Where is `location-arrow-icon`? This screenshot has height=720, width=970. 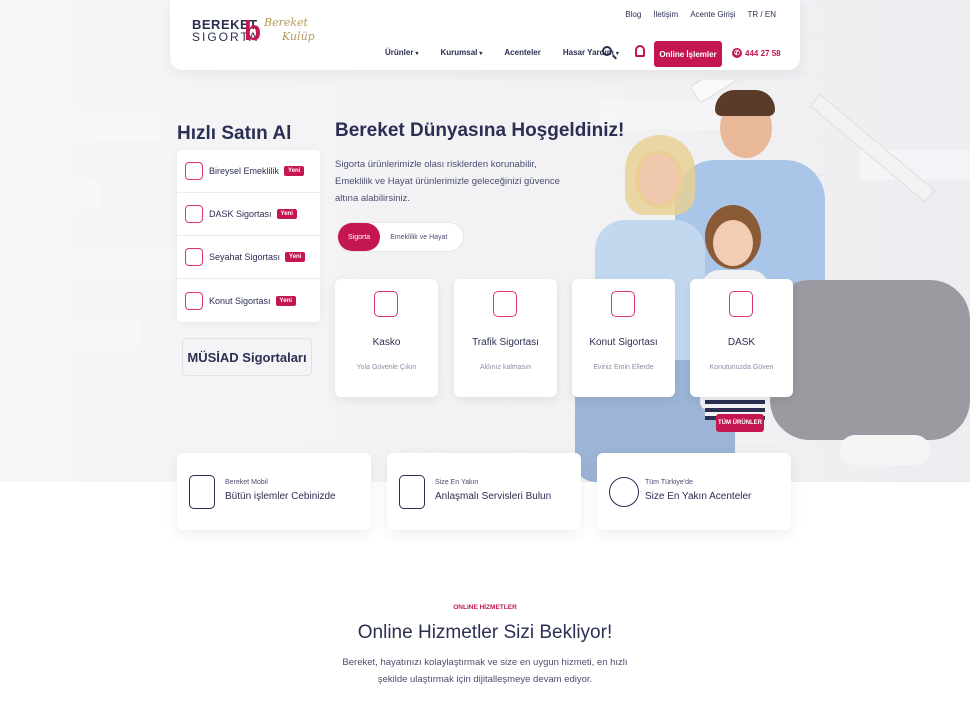 location-arrow-icon is located at coordinates (624, 492).